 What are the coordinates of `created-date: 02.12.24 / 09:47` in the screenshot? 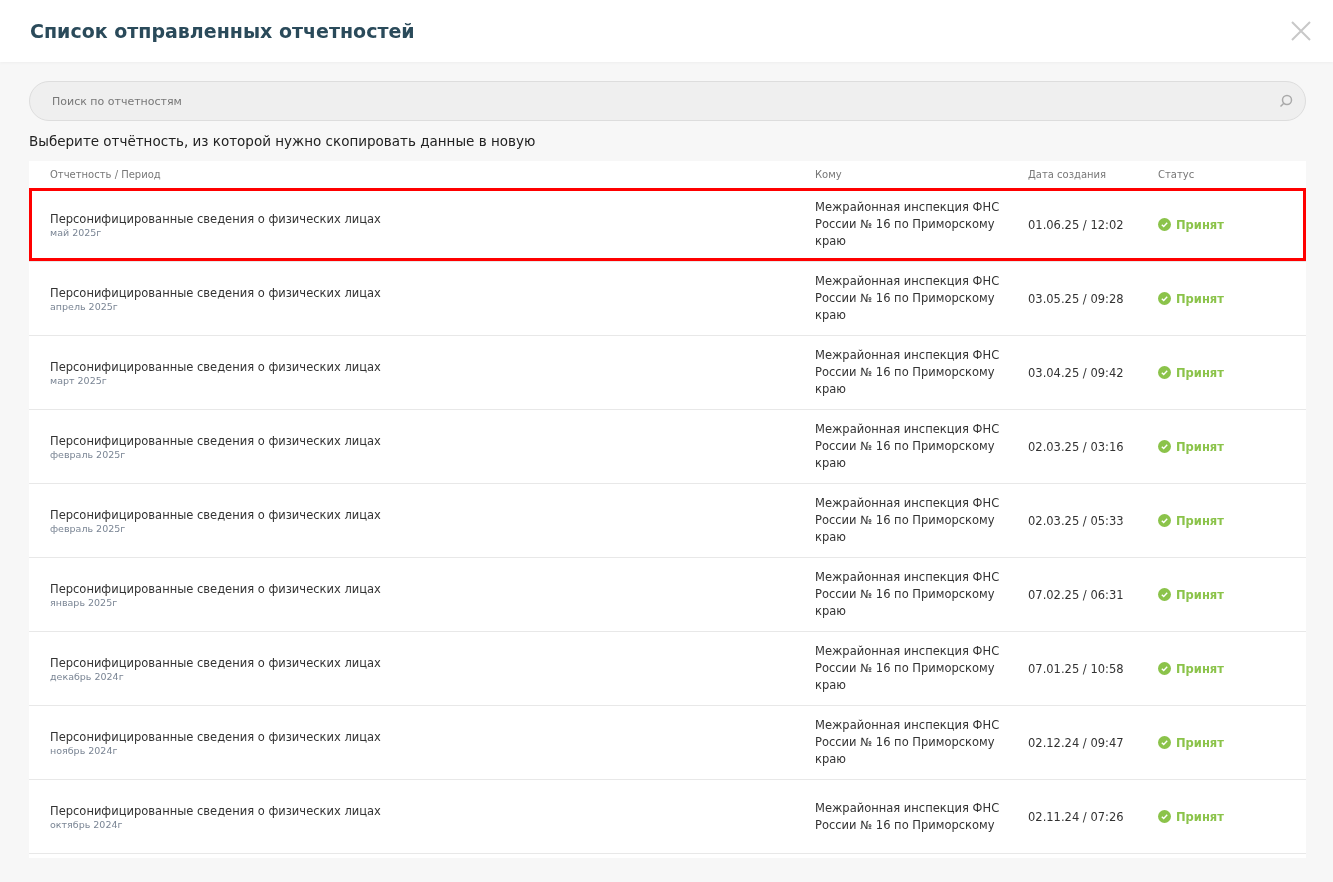 It's located at (1076, 742).